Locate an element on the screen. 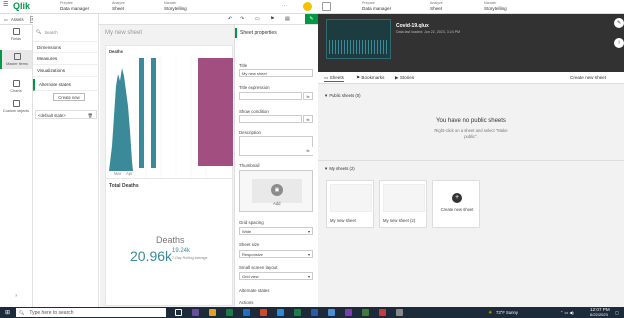 This screenshot has height=318, width=624. done-editing-button: ✎ is located at coordinates (311, 19).